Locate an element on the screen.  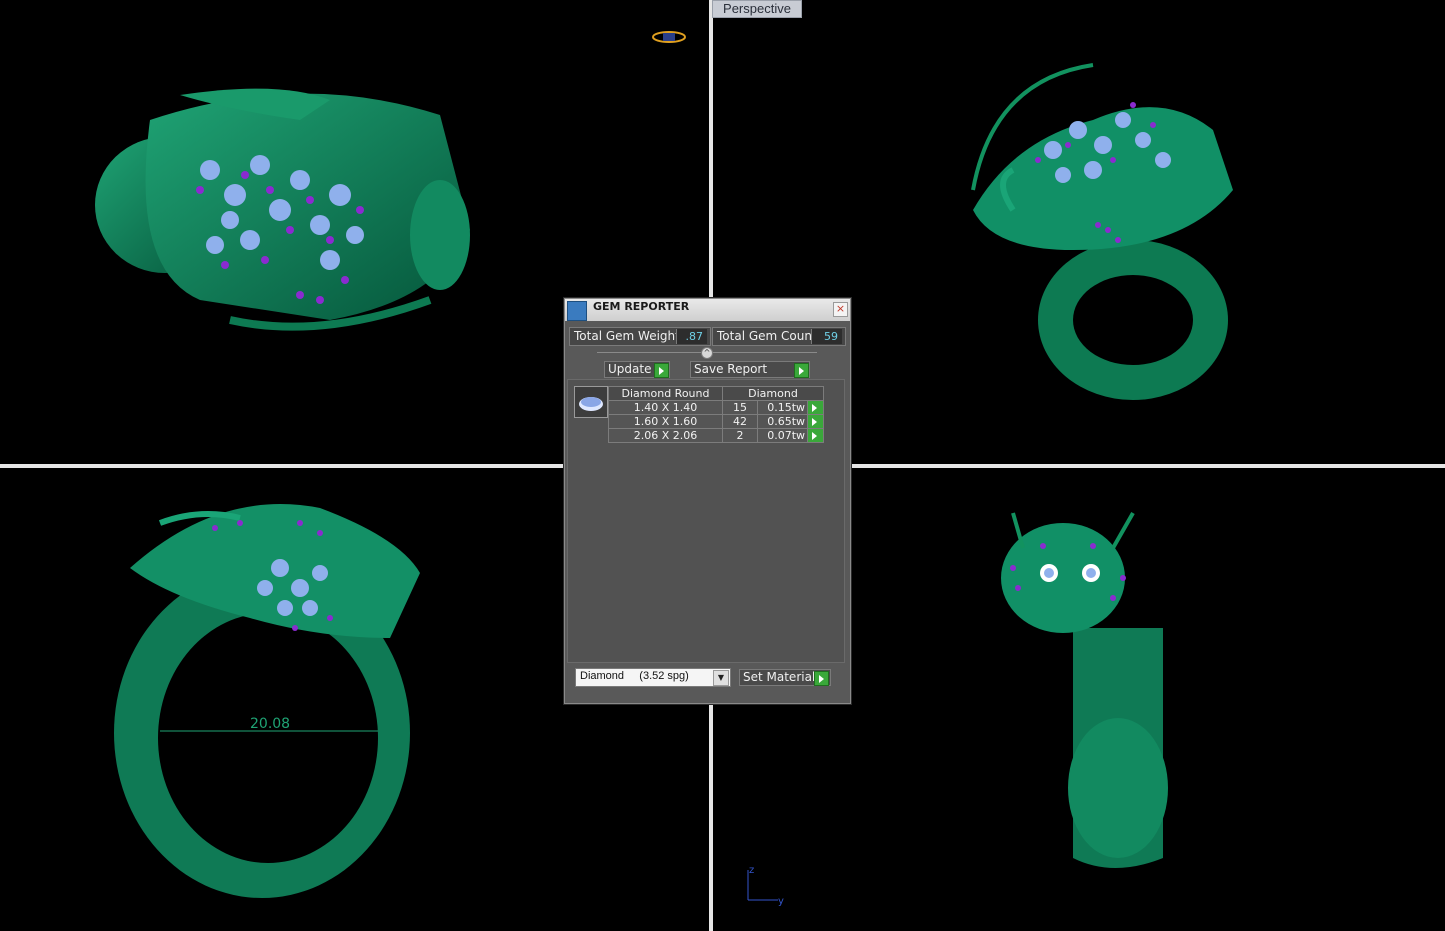
set-material-button: Set Material is located at coordinates (785, 677).